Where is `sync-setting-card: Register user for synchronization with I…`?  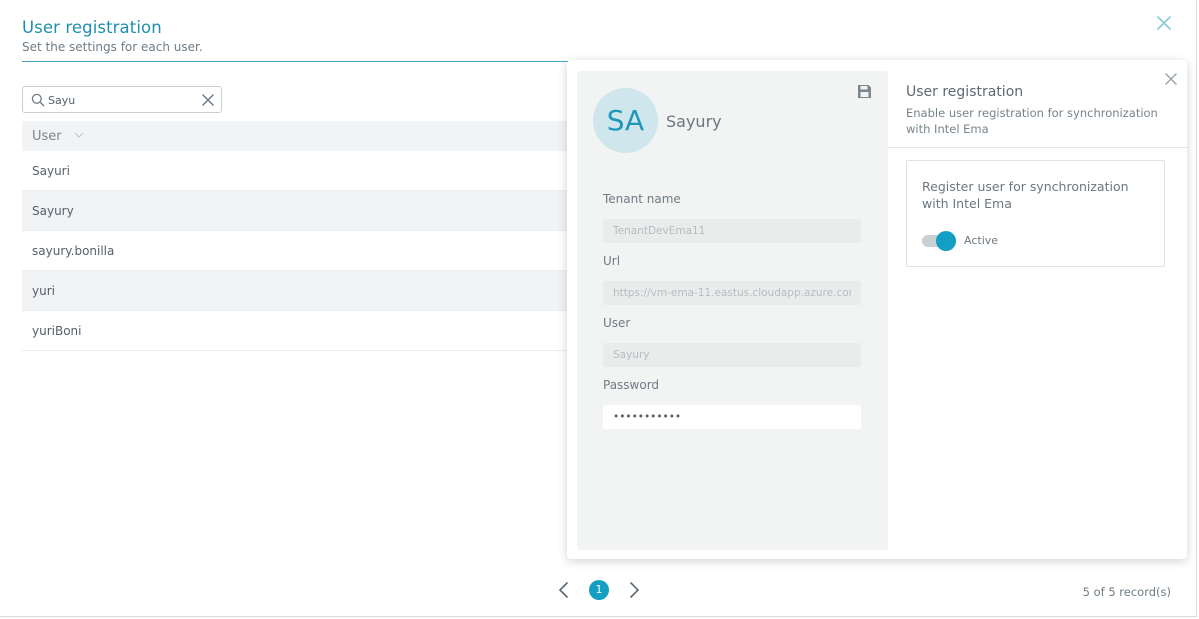 sync-setting-card: Register user for synchronization with I… is located at coordinates (1035, 213).